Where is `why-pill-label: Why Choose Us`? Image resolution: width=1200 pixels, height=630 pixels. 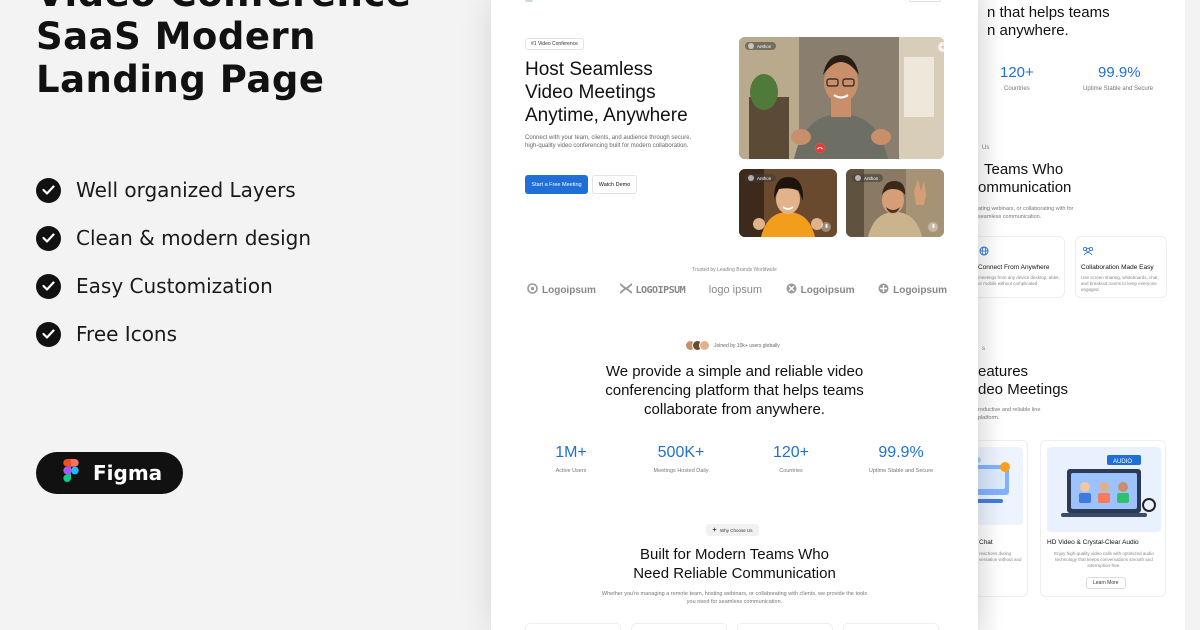 why-pill-label: Why Choose Us is located at coordinates (736, 530).